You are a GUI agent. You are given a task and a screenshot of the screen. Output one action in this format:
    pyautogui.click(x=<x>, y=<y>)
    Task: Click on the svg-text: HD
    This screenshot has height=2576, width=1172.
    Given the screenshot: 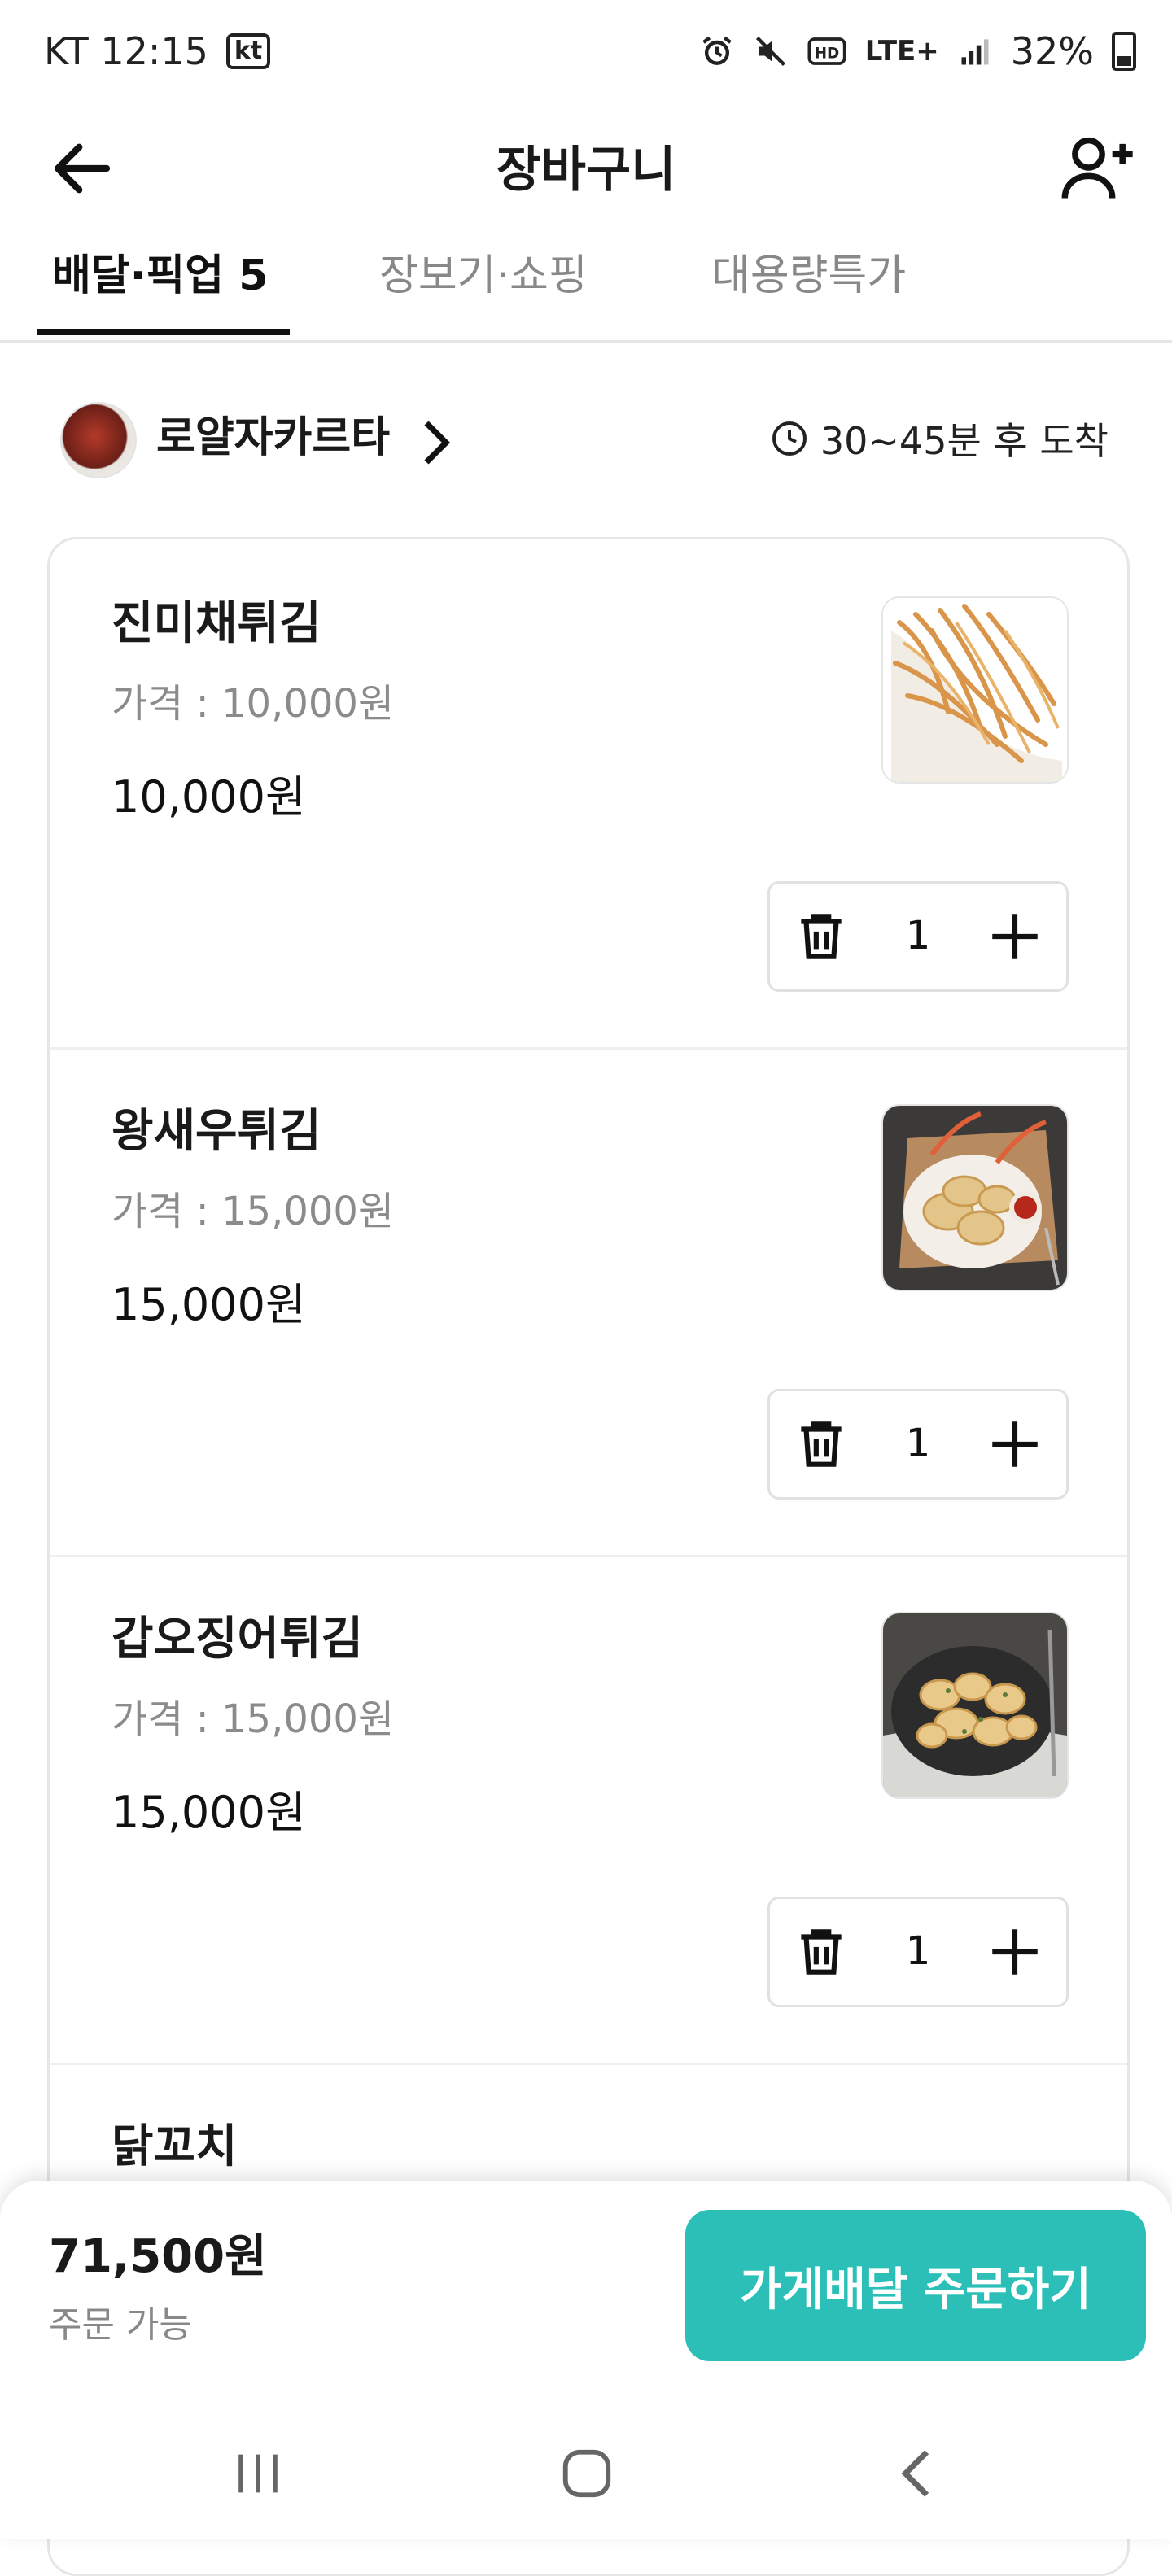 What is the action you would take?
    pyautogui.click(x=828, y=53)
    